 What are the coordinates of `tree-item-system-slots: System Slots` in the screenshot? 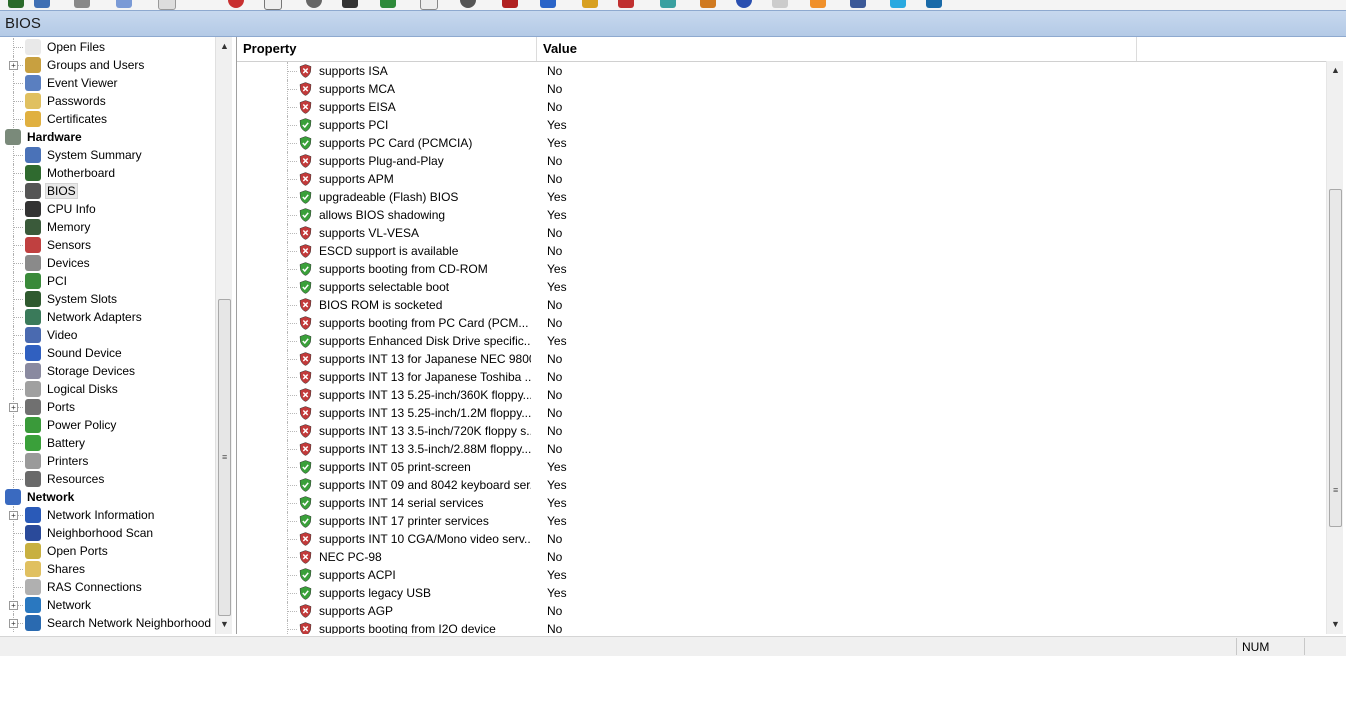 It's located at (107, 299).